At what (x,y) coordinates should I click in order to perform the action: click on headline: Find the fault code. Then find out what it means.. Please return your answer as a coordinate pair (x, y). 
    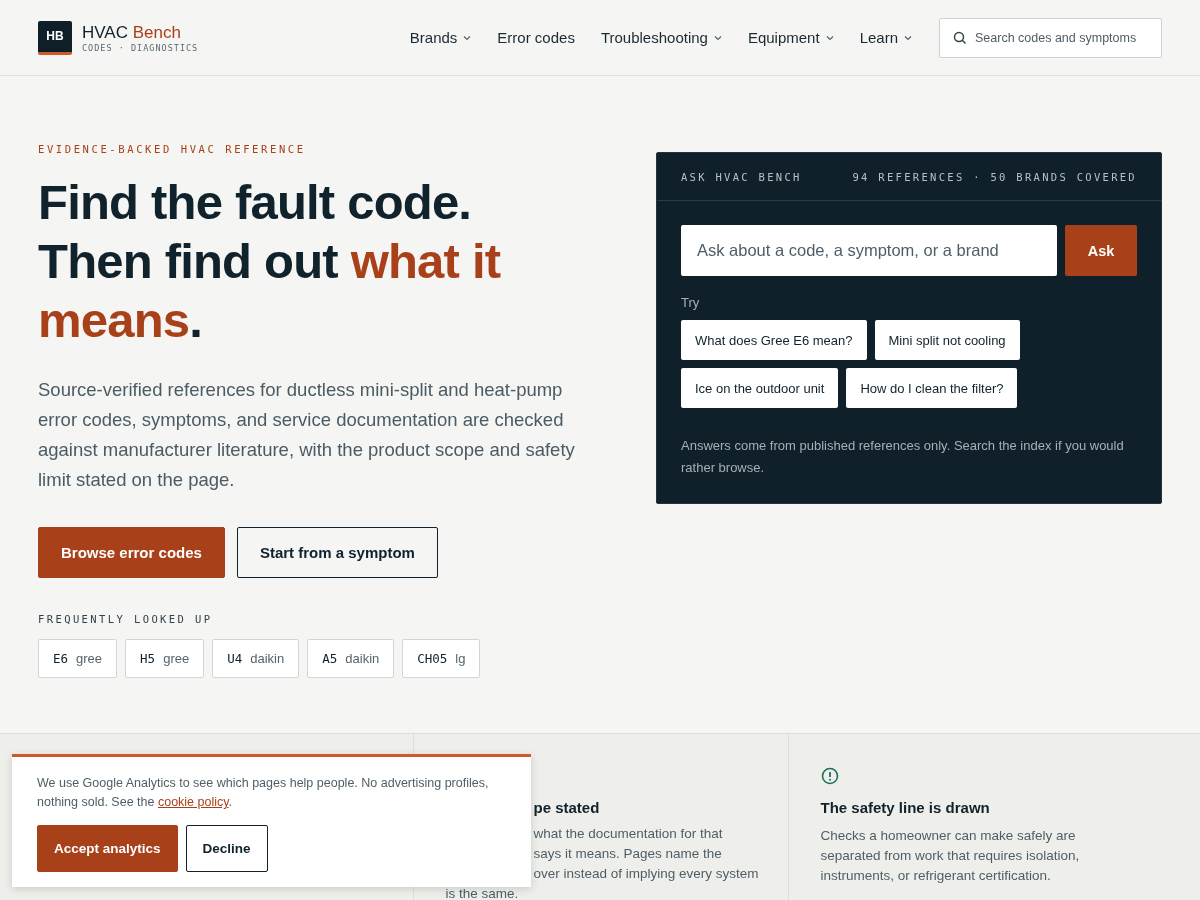
    Looking at the image, I should click on (270, 261).